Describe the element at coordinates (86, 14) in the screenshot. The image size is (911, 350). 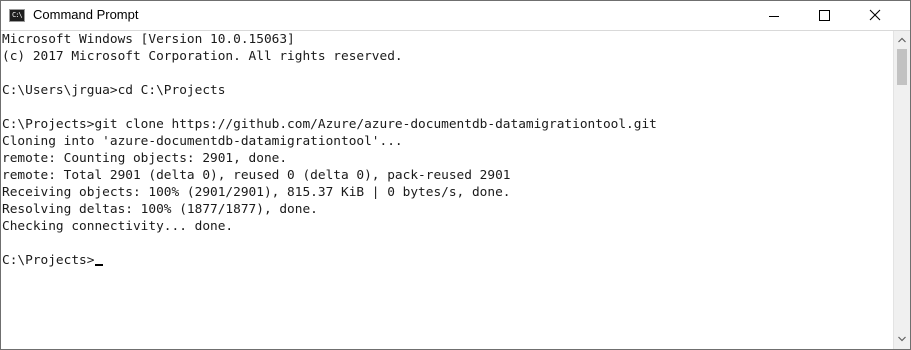
I see `window-title: Command Prompt` at that location.